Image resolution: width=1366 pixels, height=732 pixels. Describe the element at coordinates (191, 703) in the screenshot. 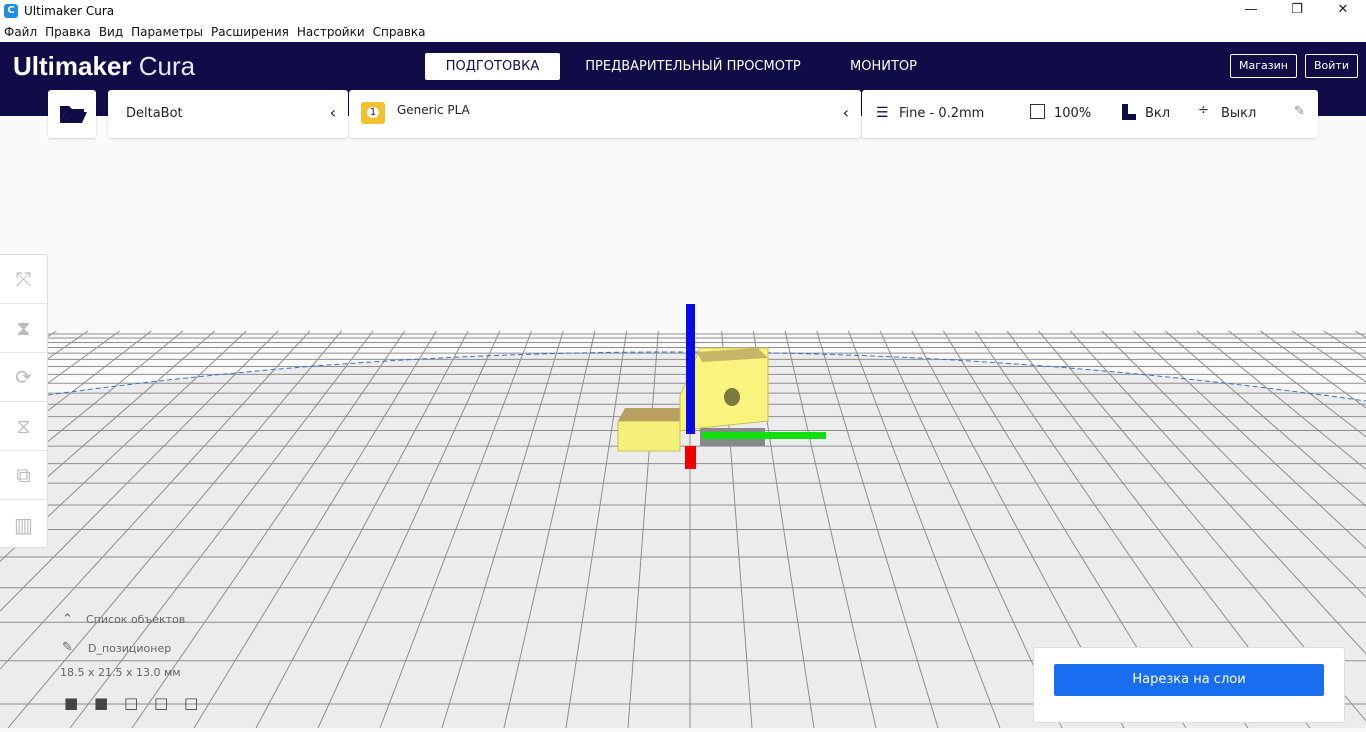

I see `right-view-icon: □` at that location.